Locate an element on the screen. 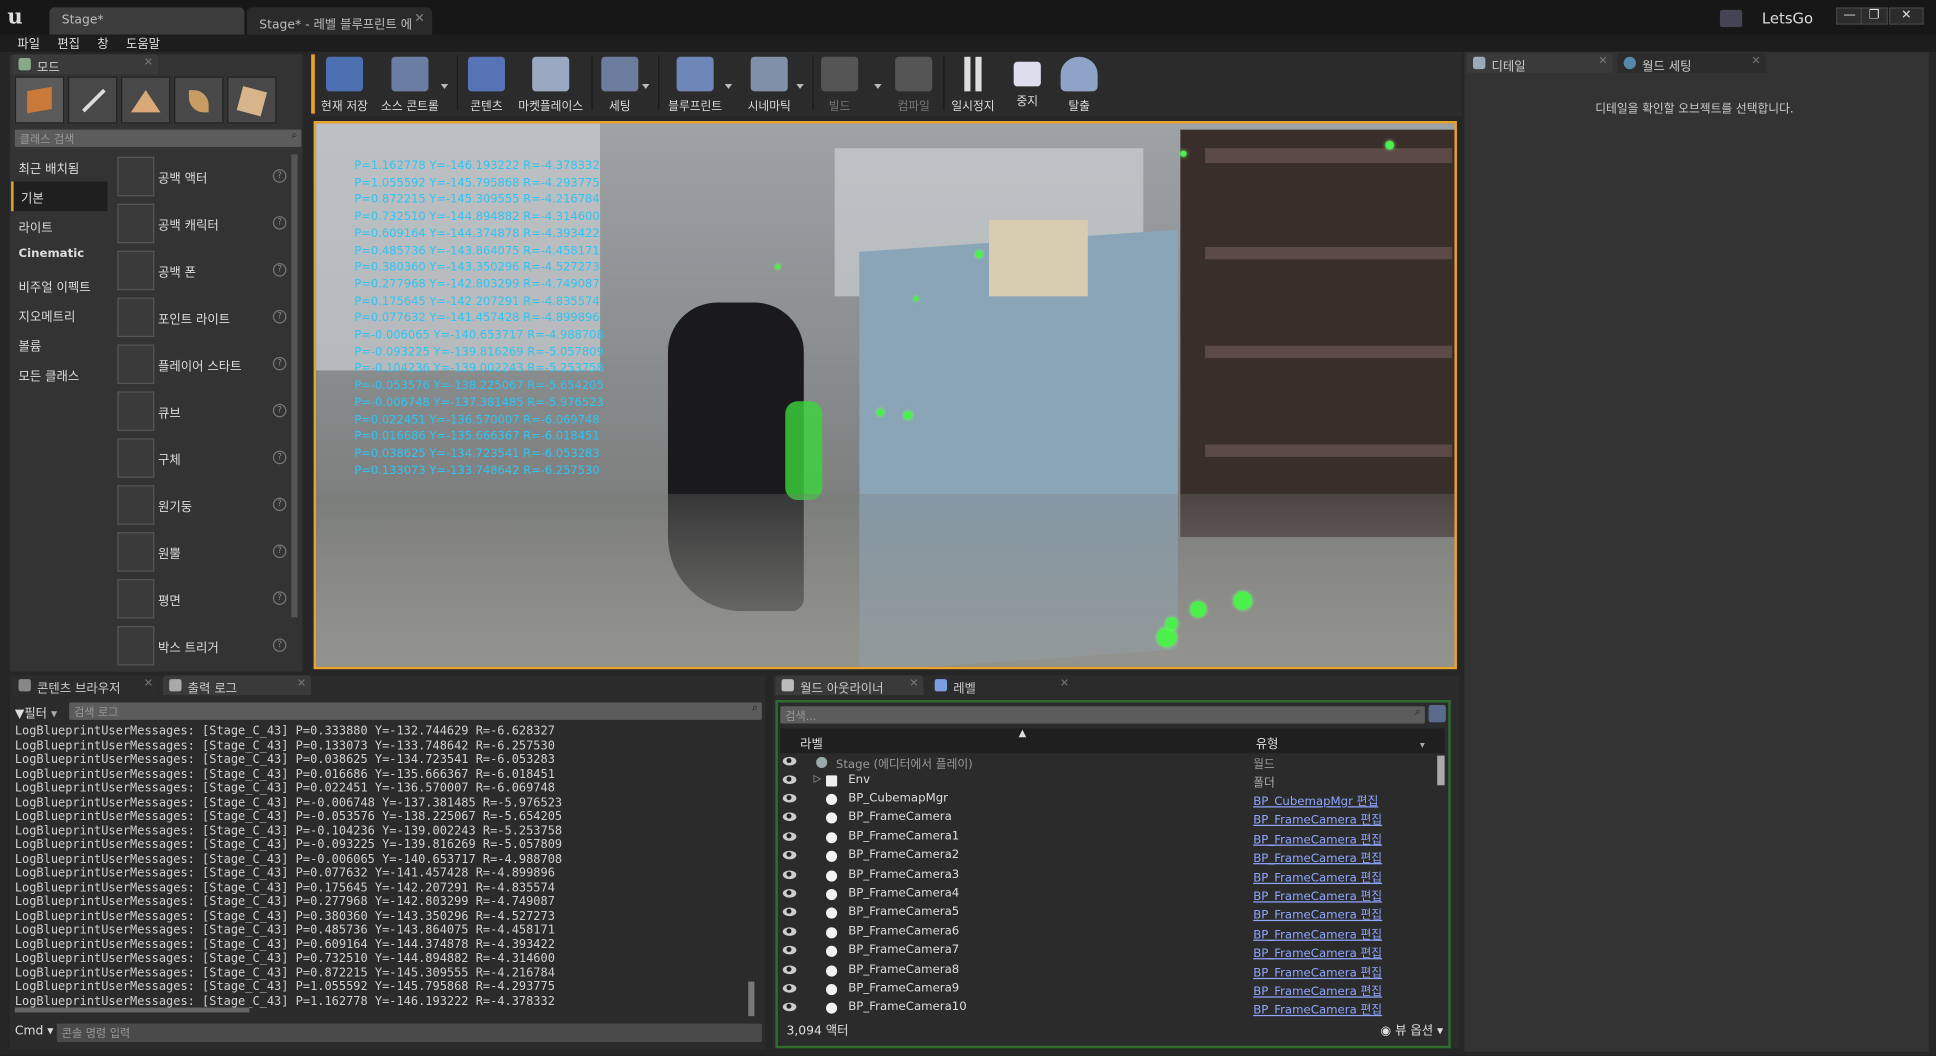  place-item-cone: 원뿔? is located at coordinates (202, 553).